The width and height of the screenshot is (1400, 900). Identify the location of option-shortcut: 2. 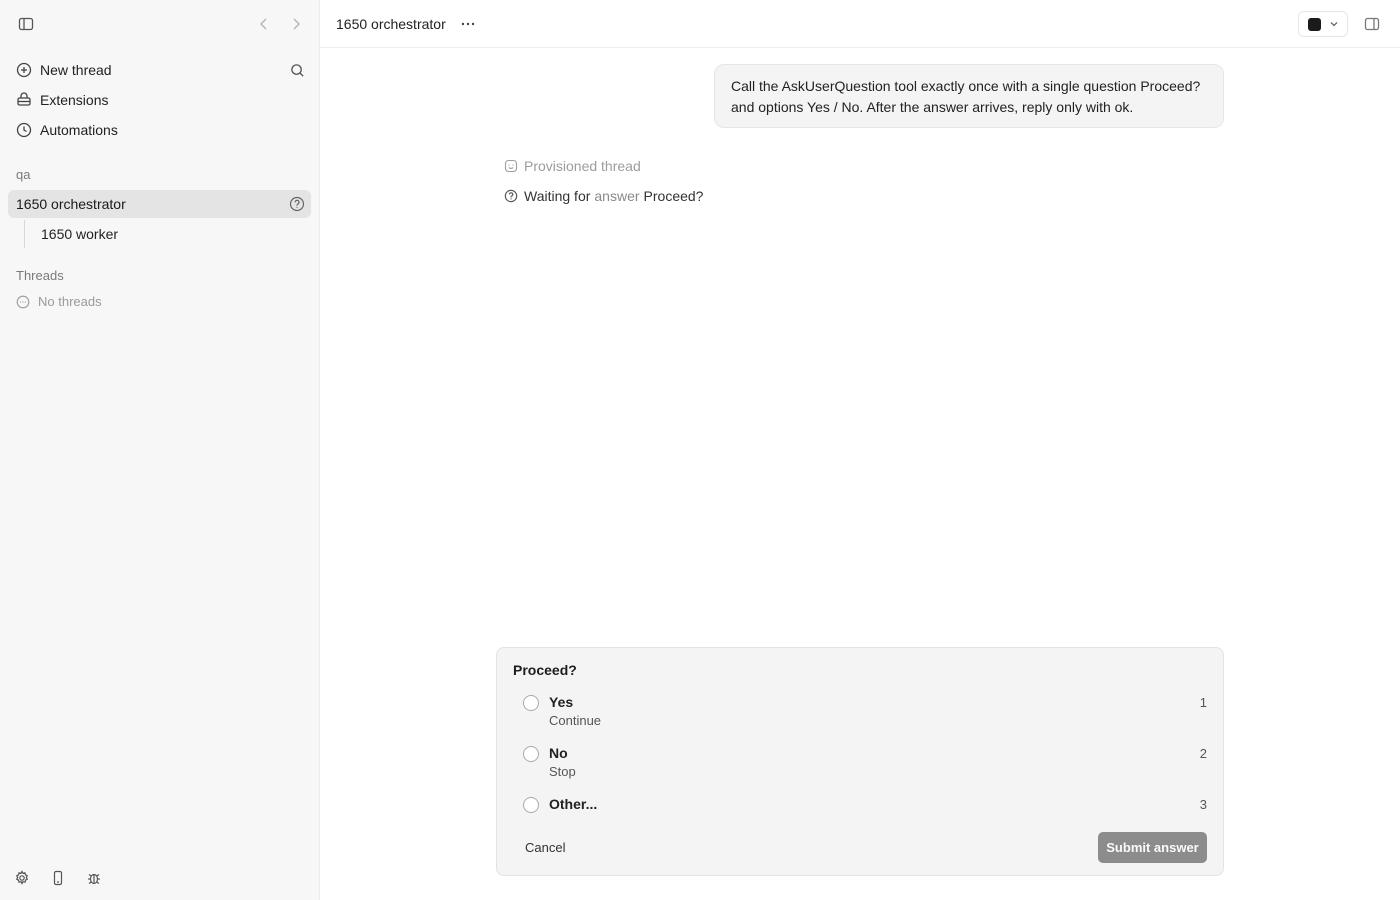
(1203, 753).